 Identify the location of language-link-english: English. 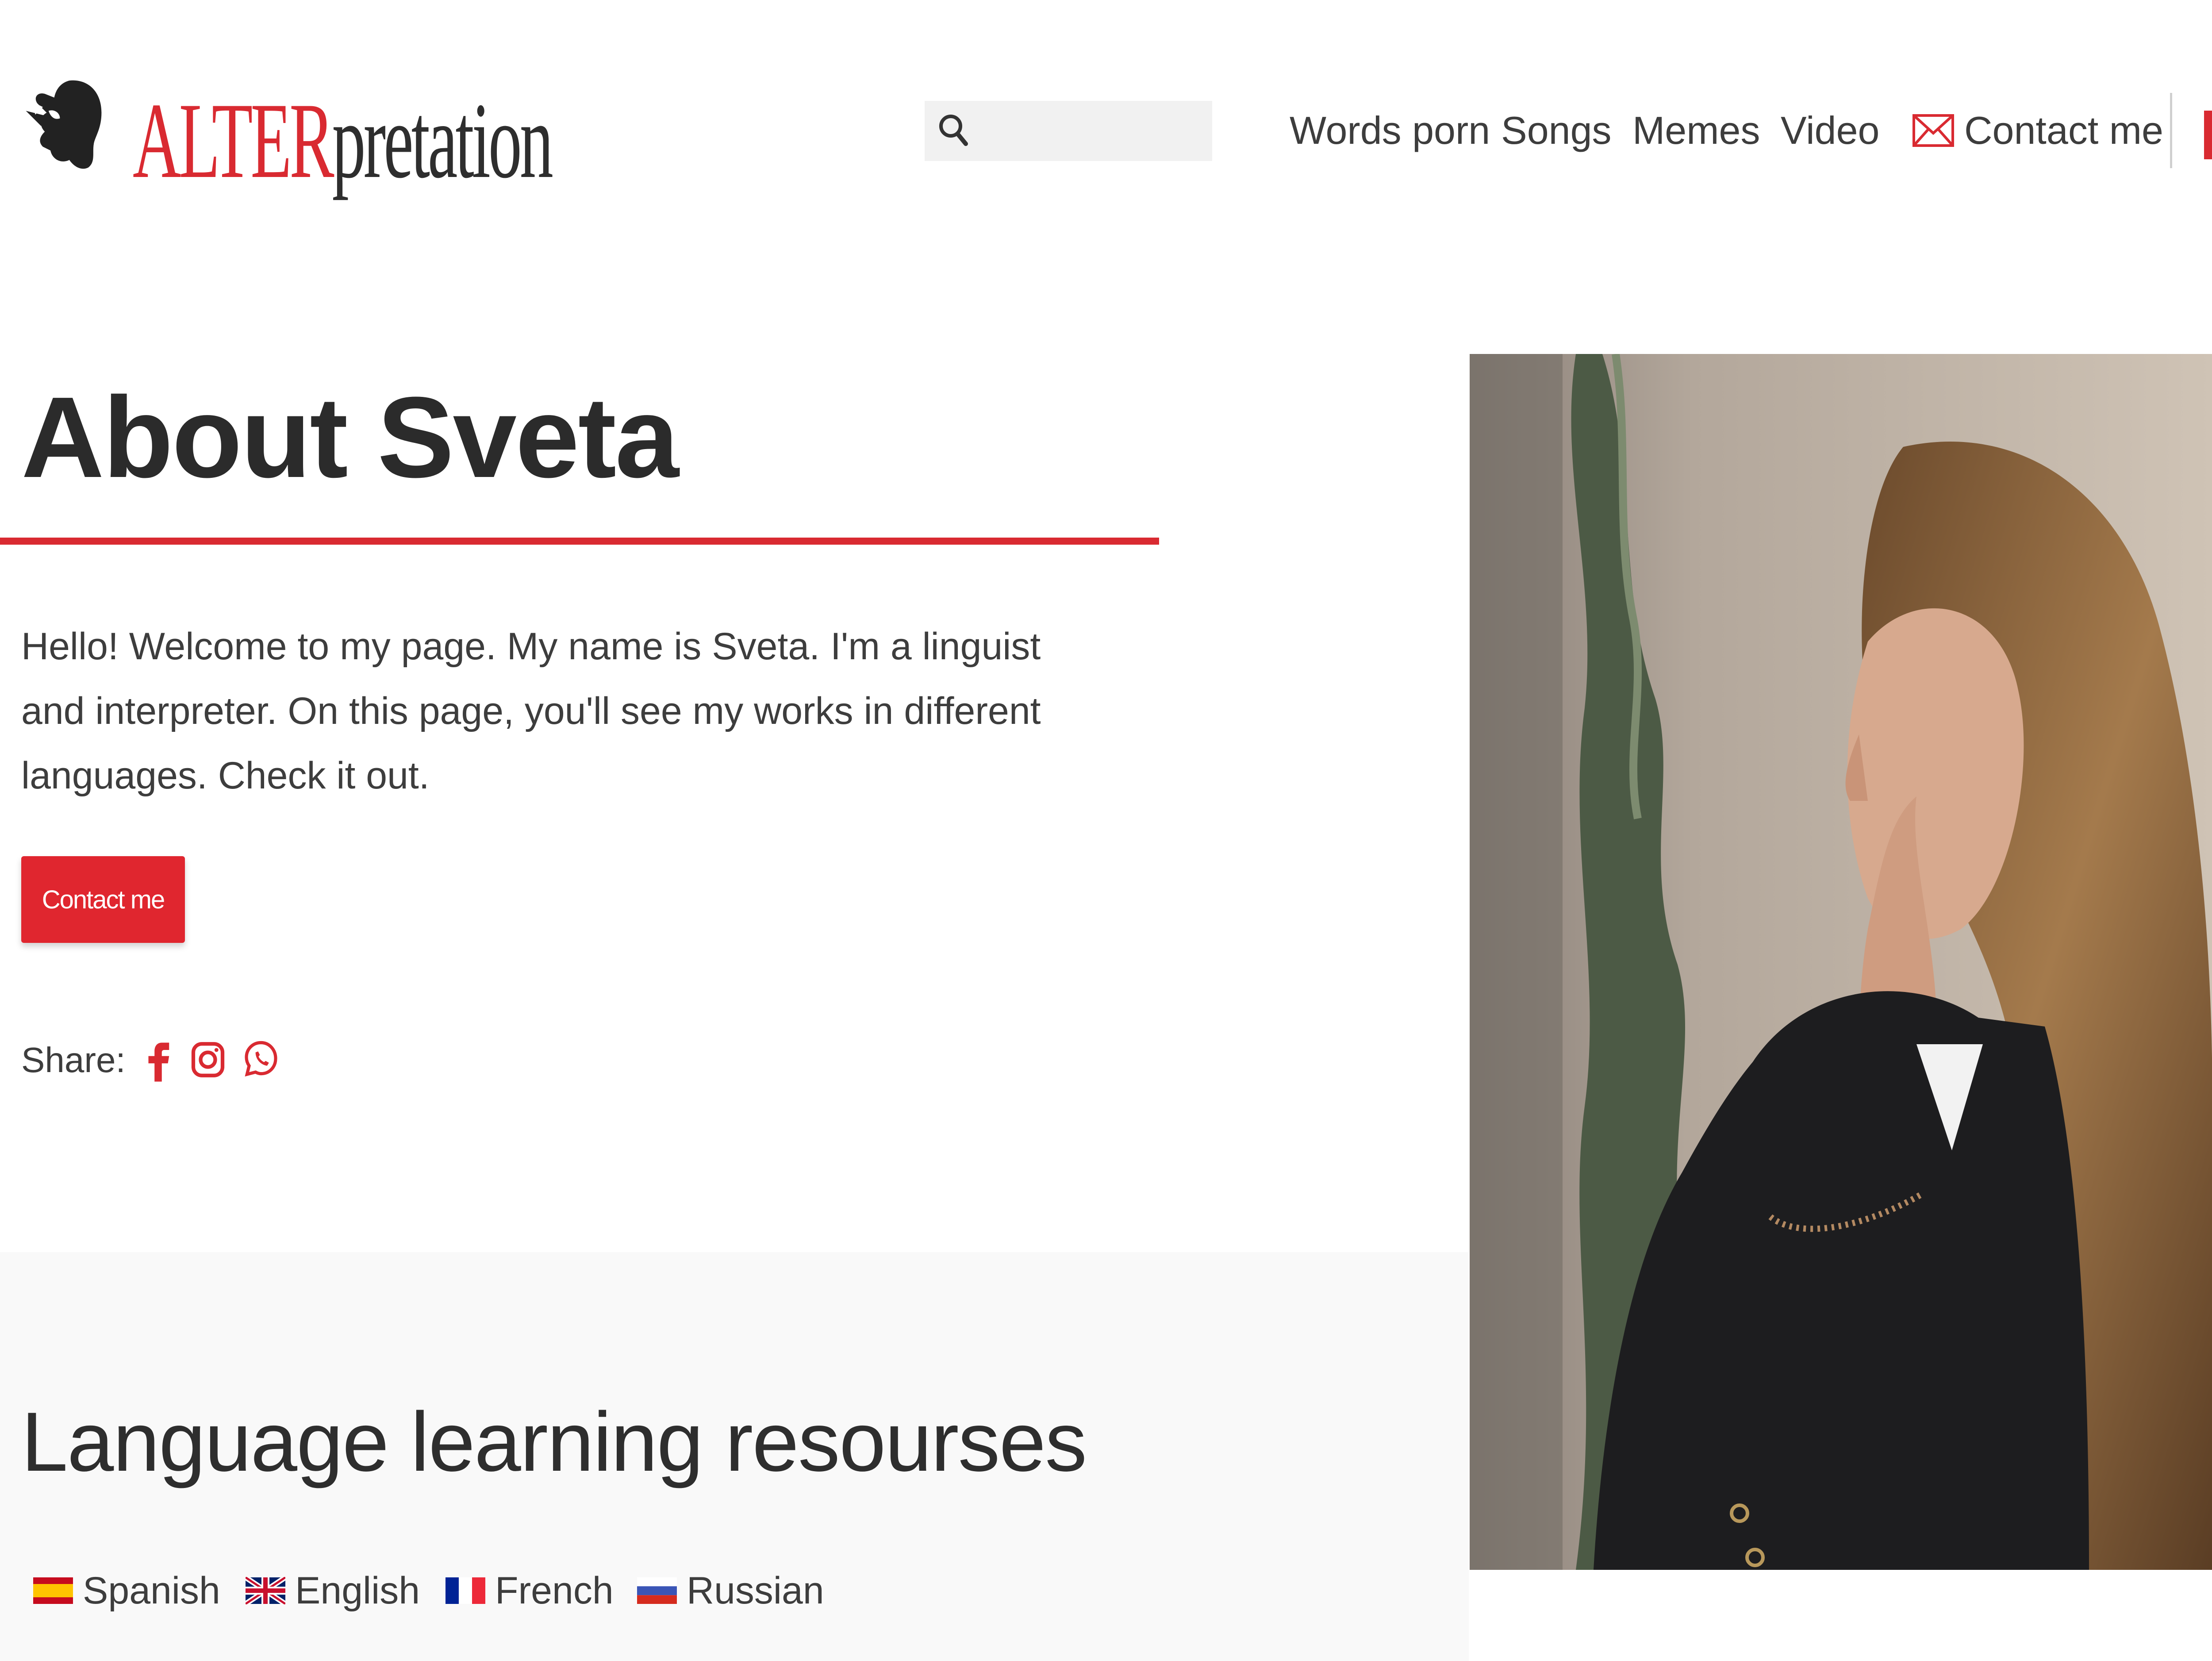
(333, 1590).